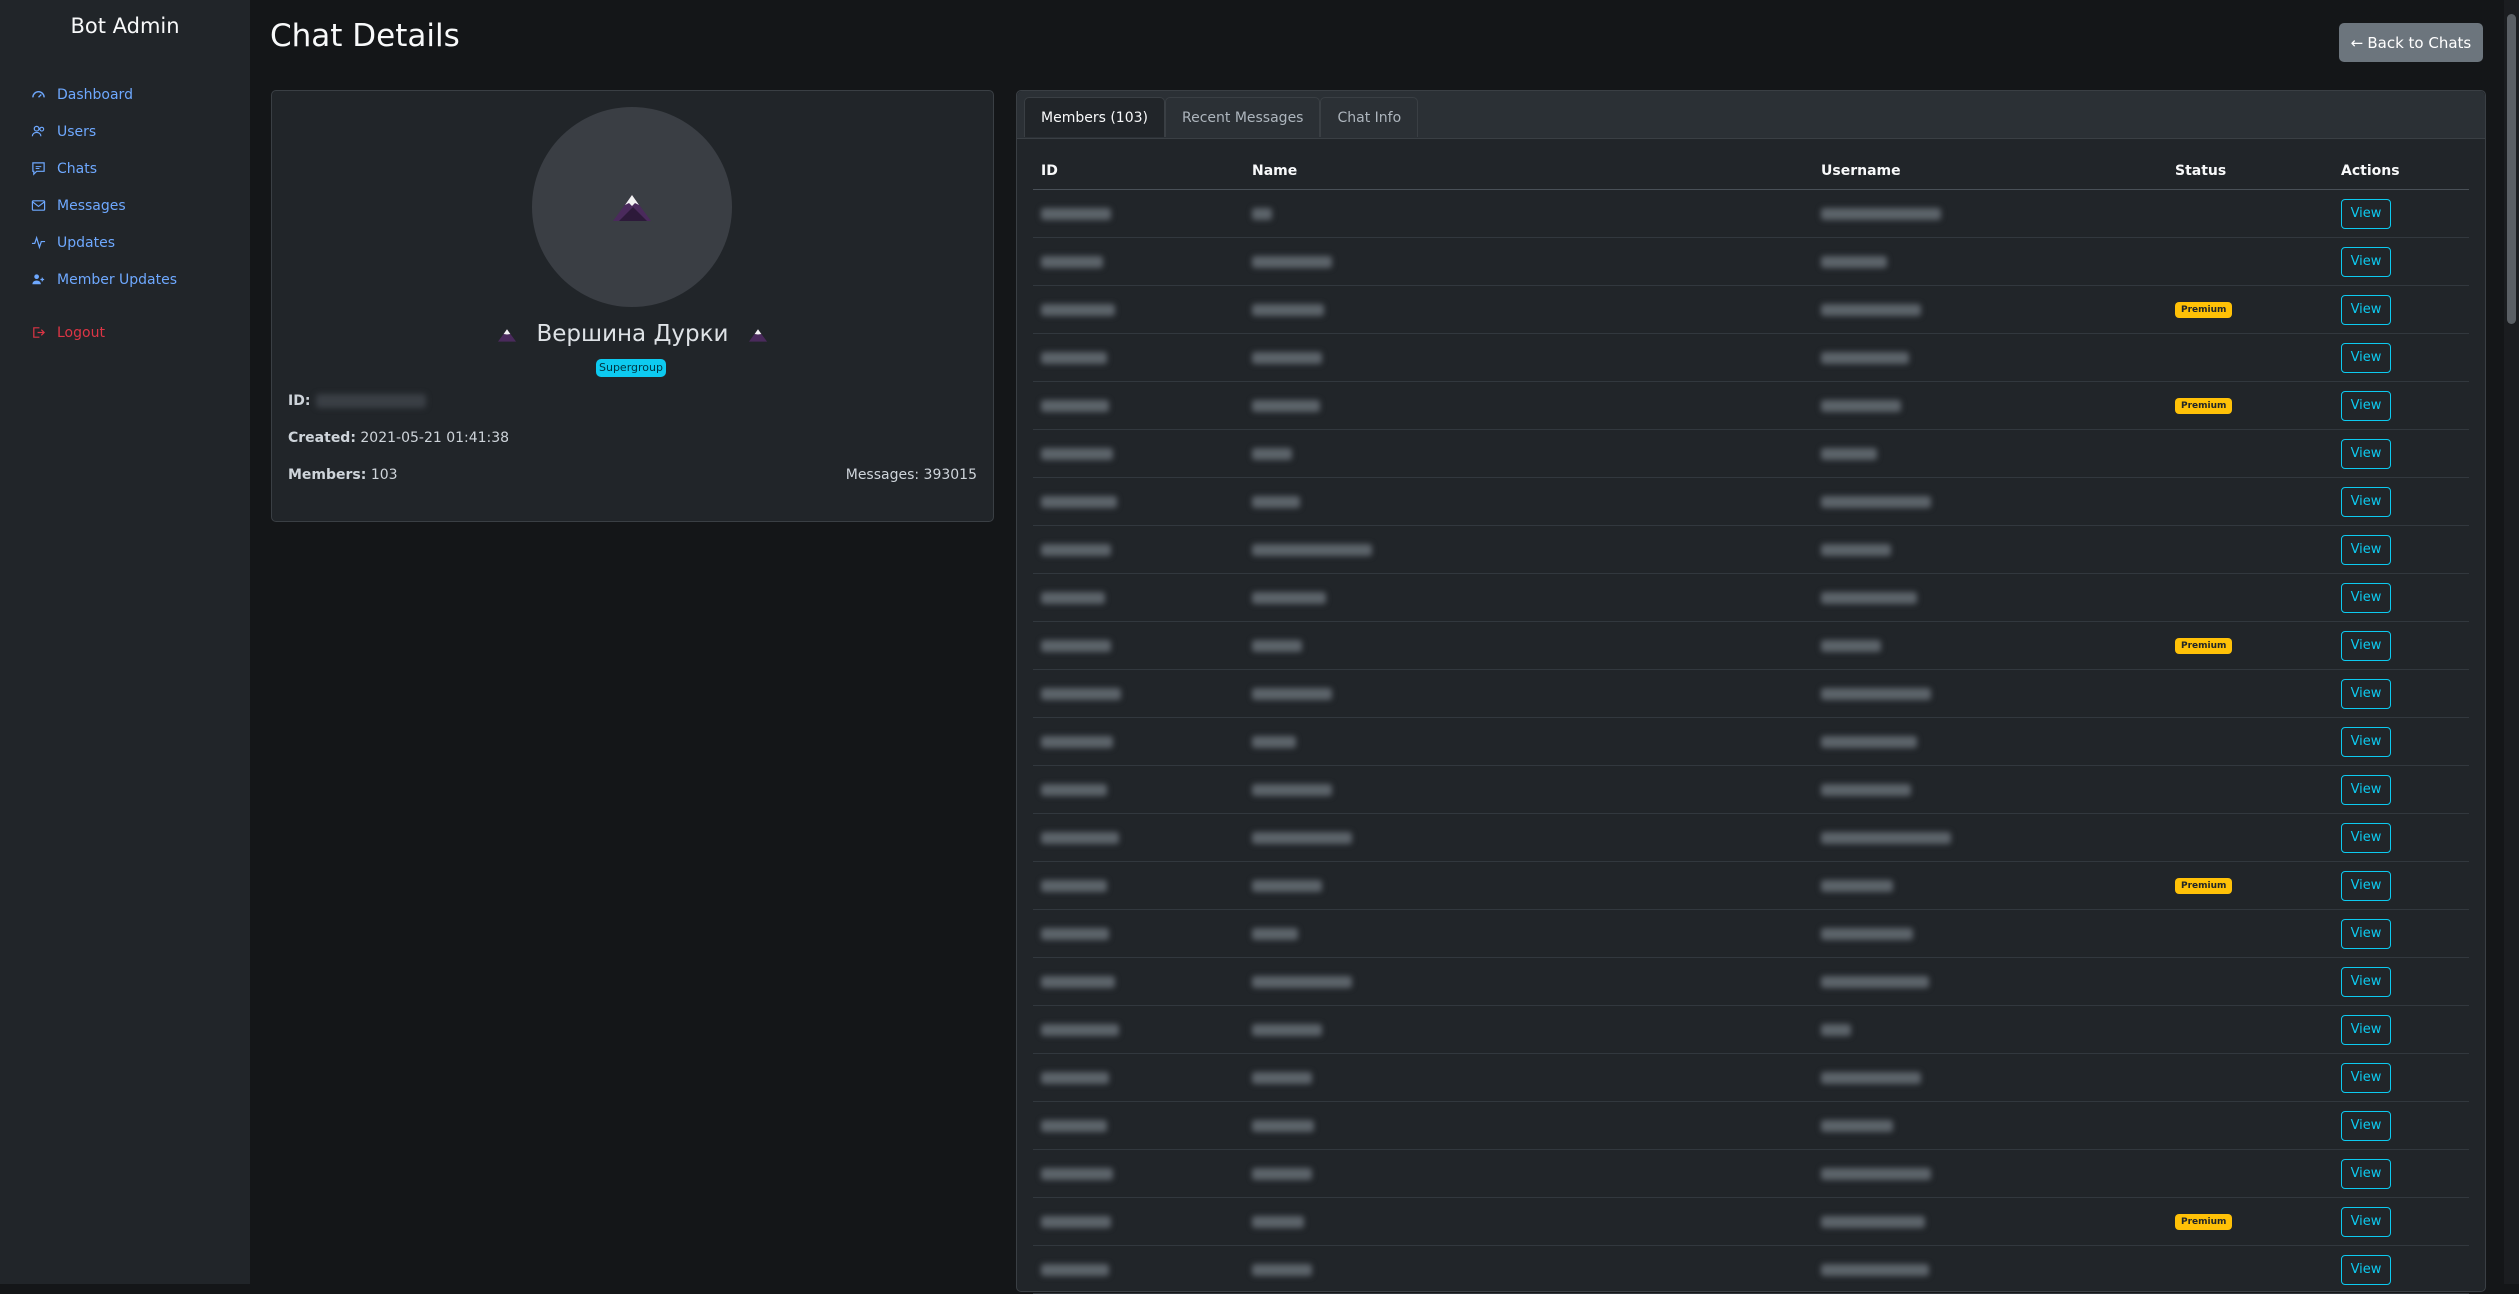 The width and height of the screenshot is (2519, 1294). I want to click on sidebar-item-logout: Logout, so click(125, 332).